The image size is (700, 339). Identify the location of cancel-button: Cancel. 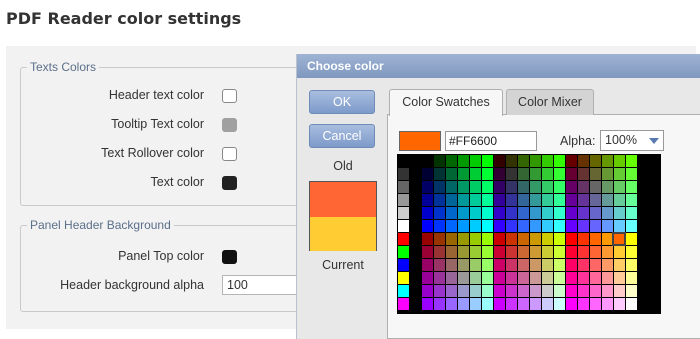
(342, 136).